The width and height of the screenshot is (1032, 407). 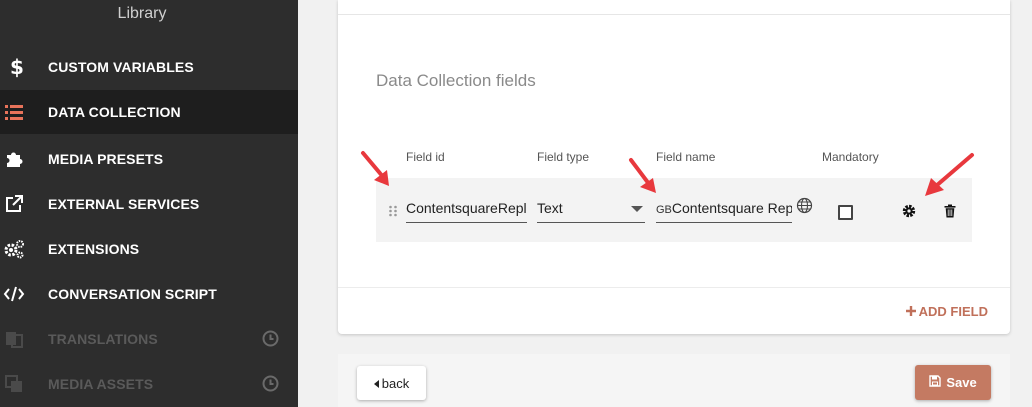 What do you see at coordinates (935, 382) in the screenshot?
I see `floppy-icon` at bounding box center [935, 382].